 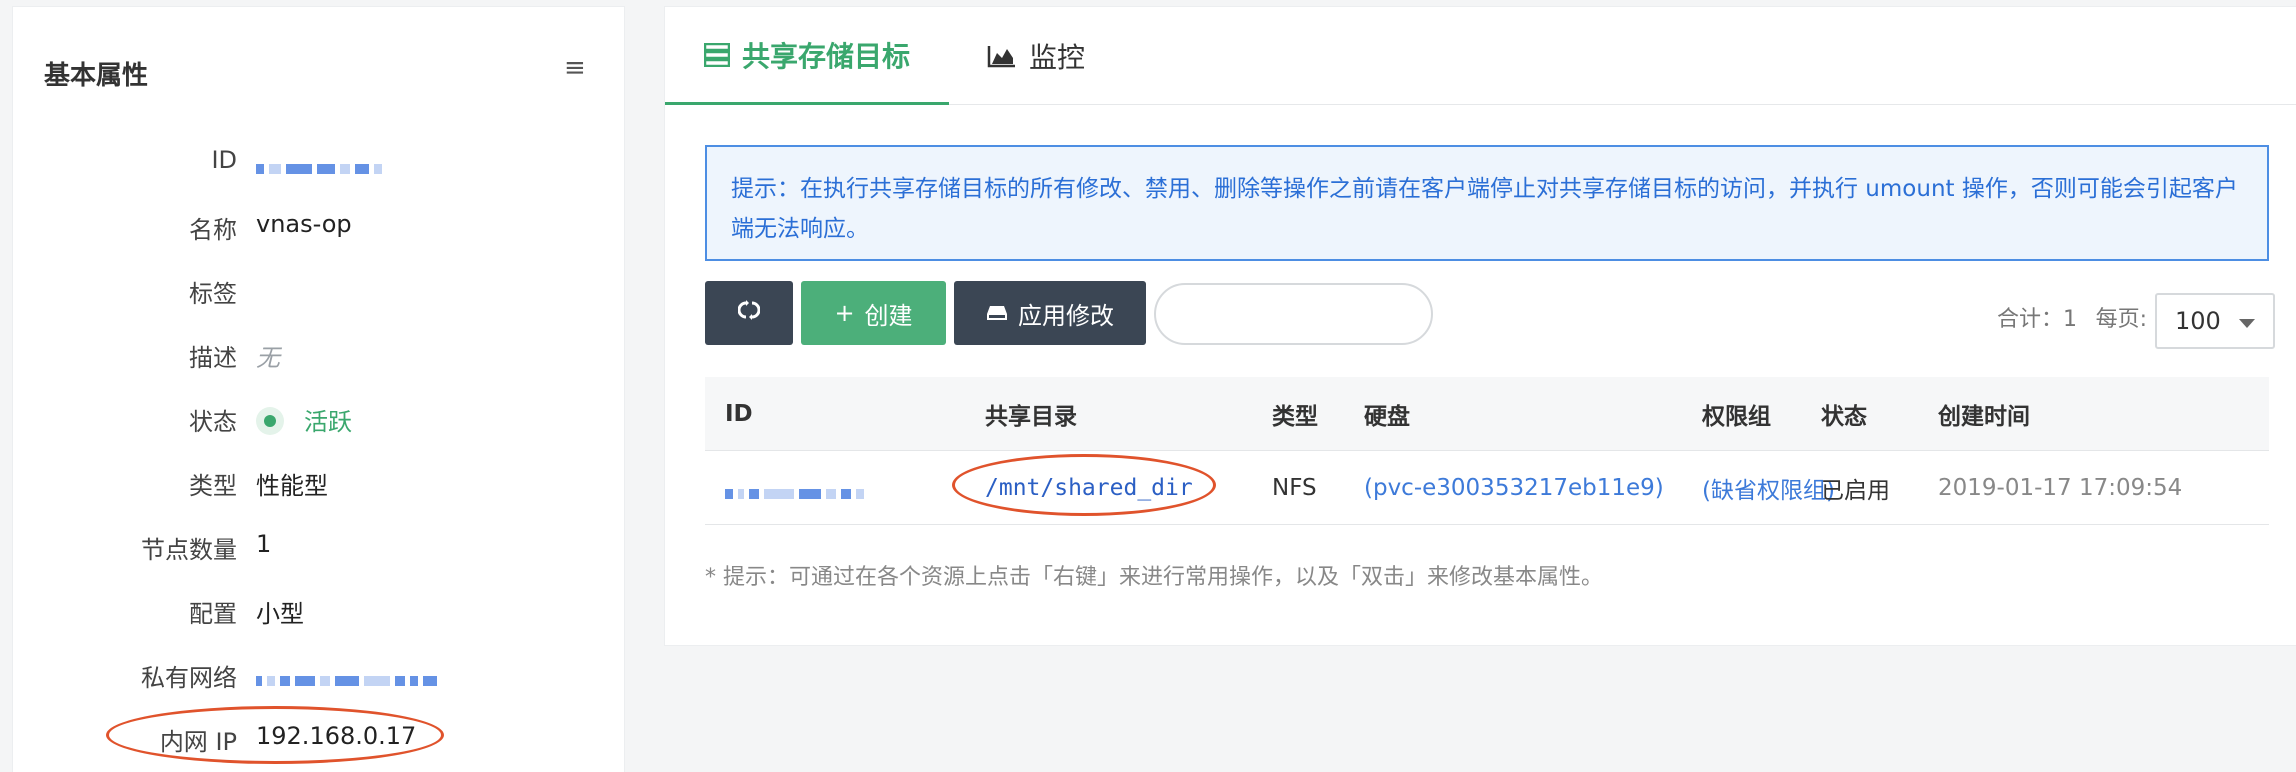 What do you see at coordinates (313, 358) in the screenshot?
I see `prop-row-description: 描述 无` at bounding box center [313, 358].